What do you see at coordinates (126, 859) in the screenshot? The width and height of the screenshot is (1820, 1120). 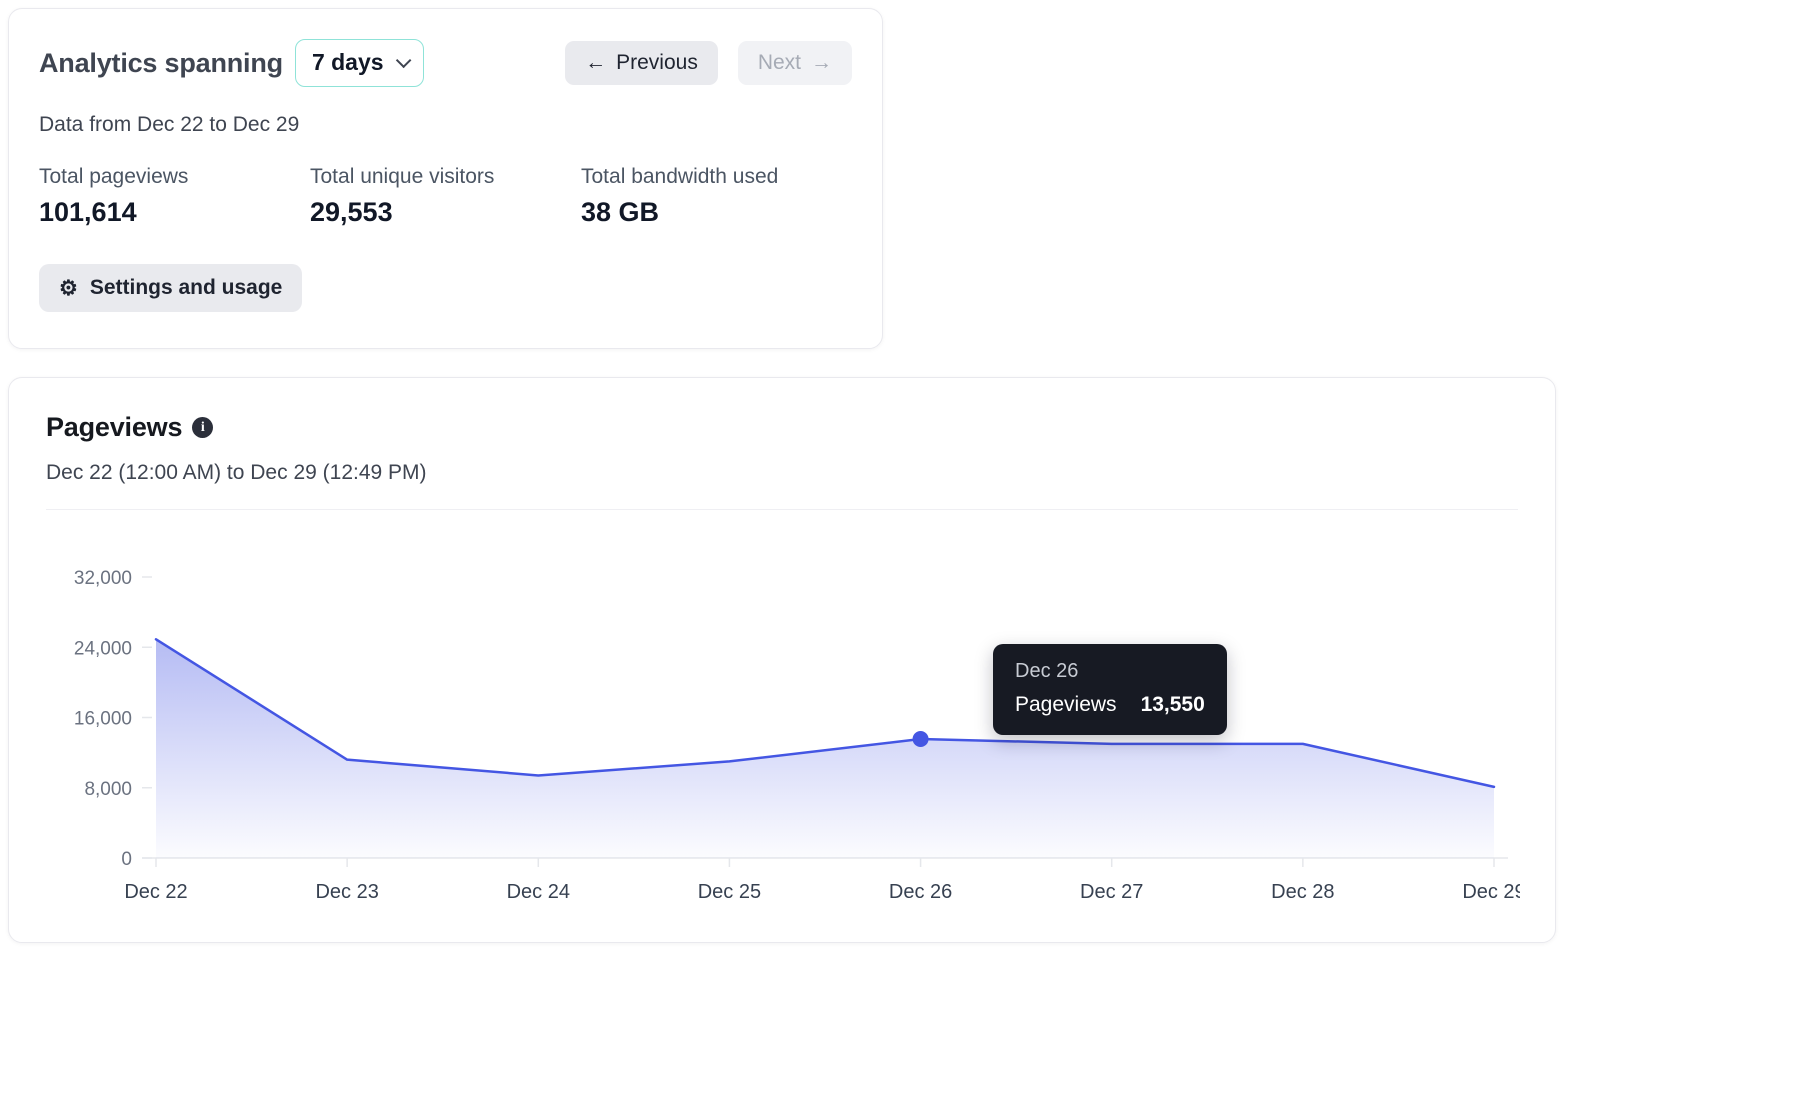 I see `svg-text: 0` at bounding box center [126, 859].